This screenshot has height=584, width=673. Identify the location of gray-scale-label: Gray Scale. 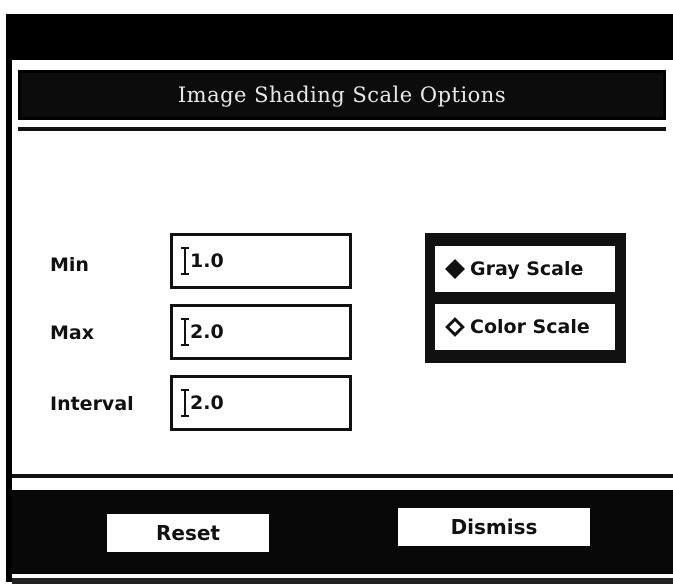
(527, 269).